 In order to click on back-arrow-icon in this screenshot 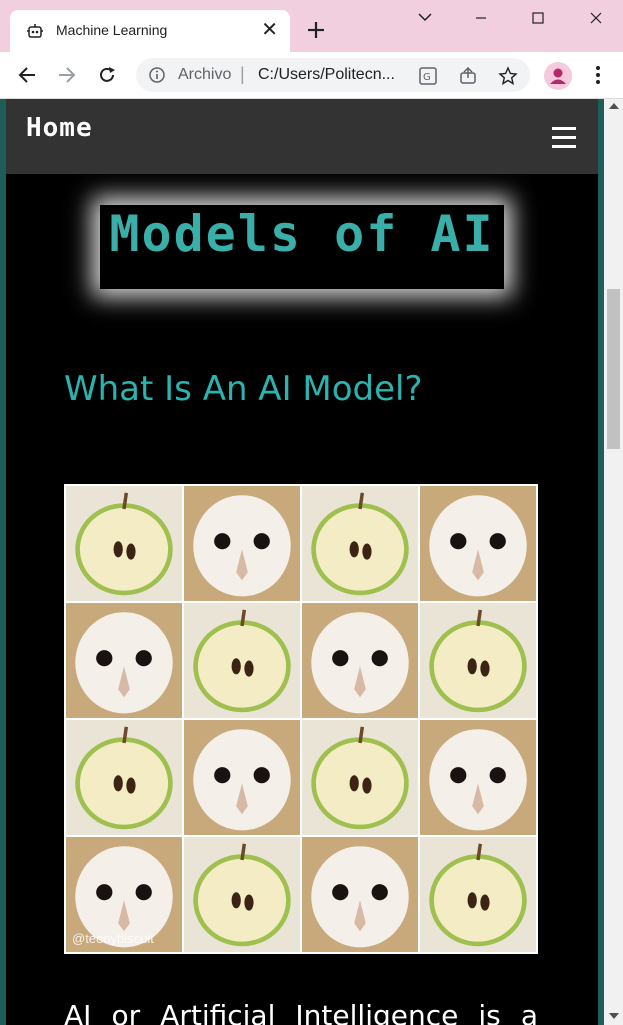, I will do `click(27, 75)`.